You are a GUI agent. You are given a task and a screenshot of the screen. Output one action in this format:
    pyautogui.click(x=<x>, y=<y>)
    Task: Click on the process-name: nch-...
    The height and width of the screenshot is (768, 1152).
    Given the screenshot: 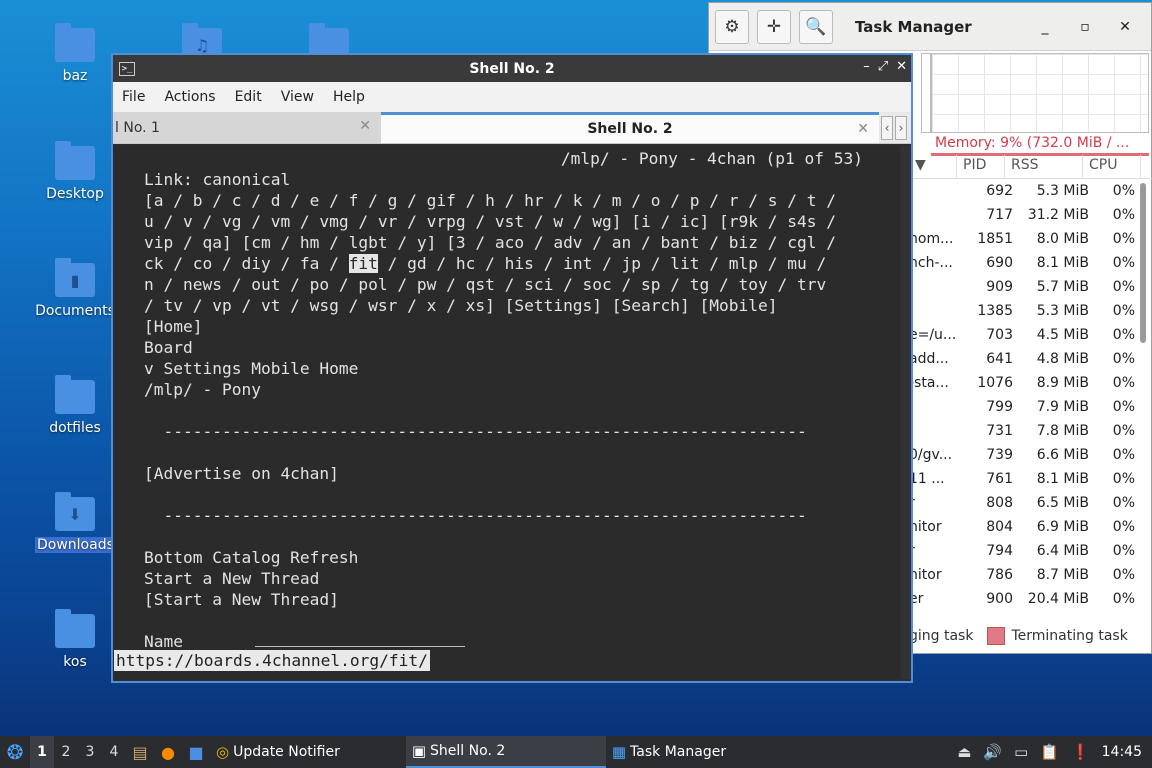 What is the action you would take?
    pyautogui.click(x=931, y=263)
    